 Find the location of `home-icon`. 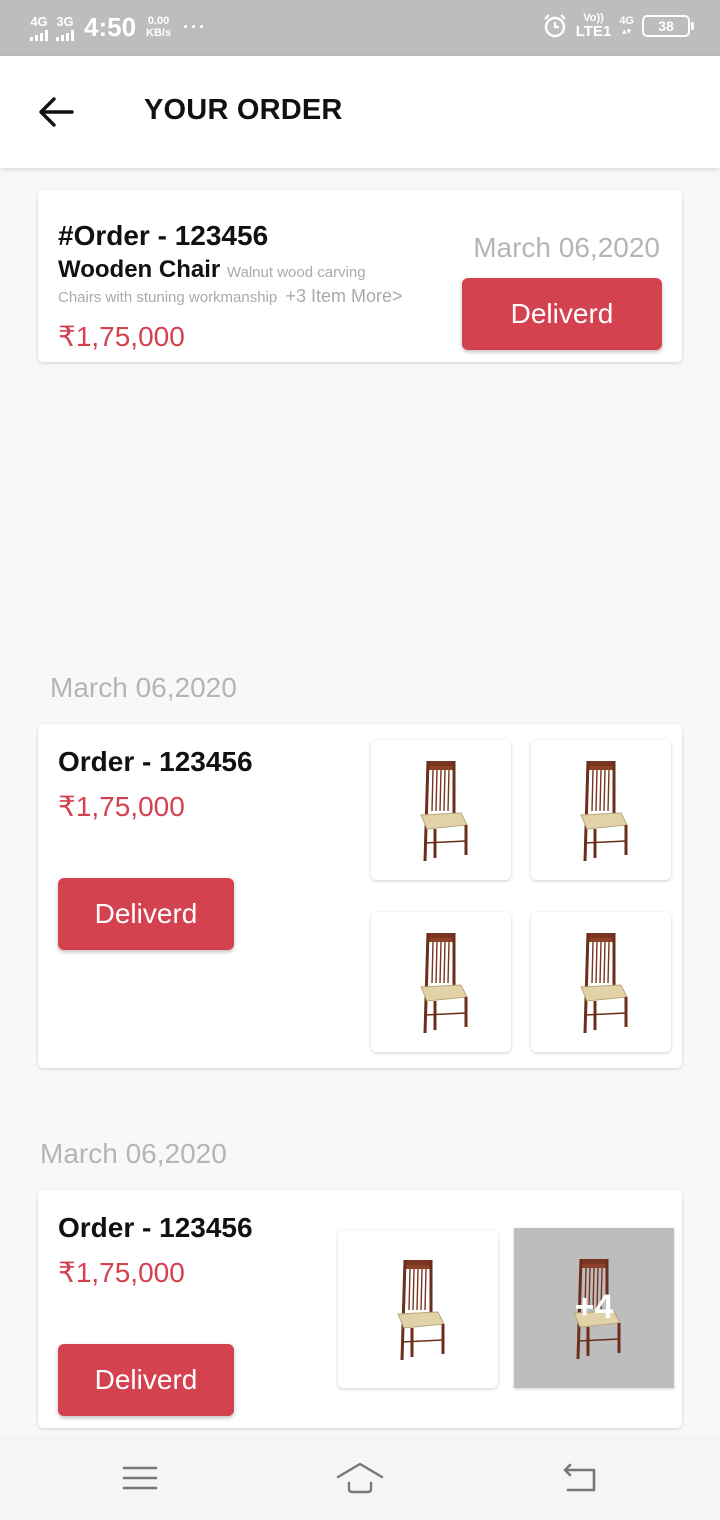

home-icon is located at coordinates (360, 1478).